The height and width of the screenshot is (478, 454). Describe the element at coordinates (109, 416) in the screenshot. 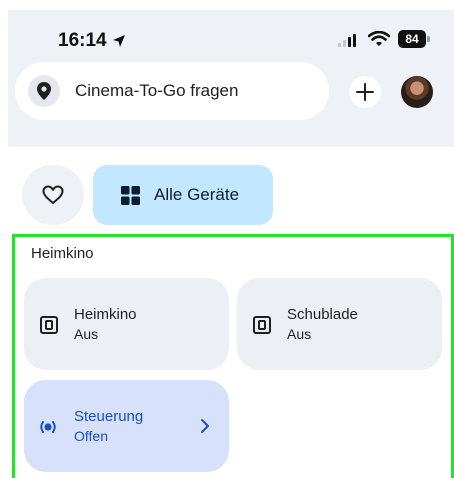

I see `tile-name: Steuerung` at that location.